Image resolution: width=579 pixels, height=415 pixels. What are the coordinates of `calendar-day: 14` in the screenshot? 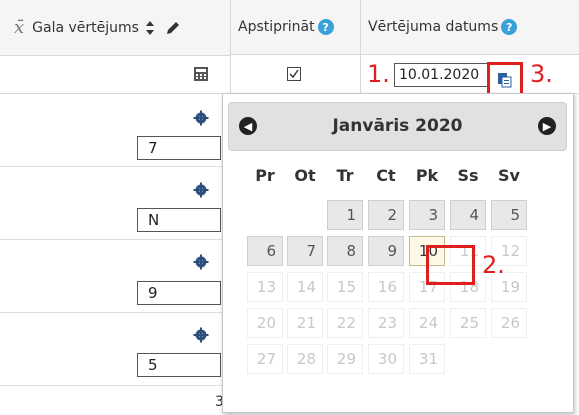 It's located at (305, 287).